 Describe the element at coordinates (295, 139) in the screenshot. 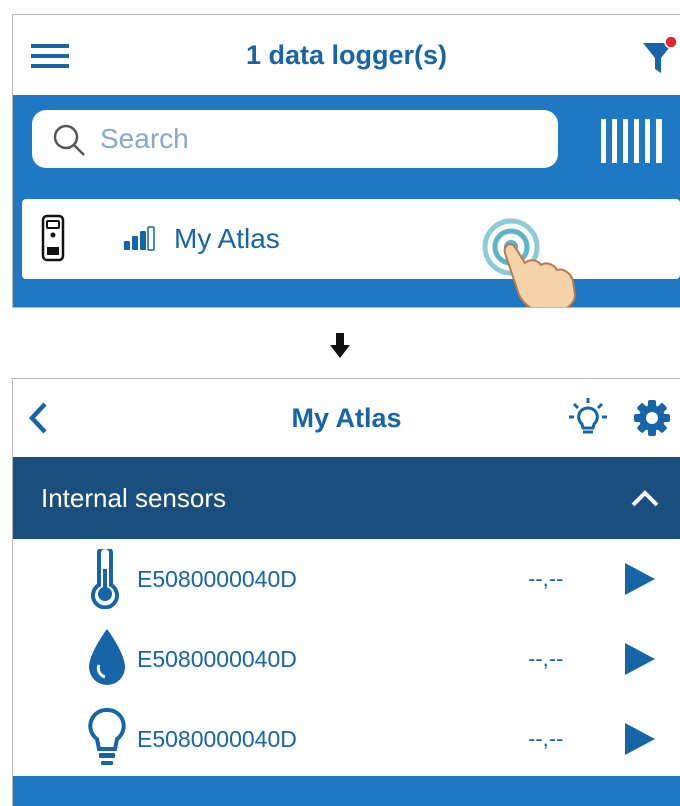

I see `search-input: Search` at that location.